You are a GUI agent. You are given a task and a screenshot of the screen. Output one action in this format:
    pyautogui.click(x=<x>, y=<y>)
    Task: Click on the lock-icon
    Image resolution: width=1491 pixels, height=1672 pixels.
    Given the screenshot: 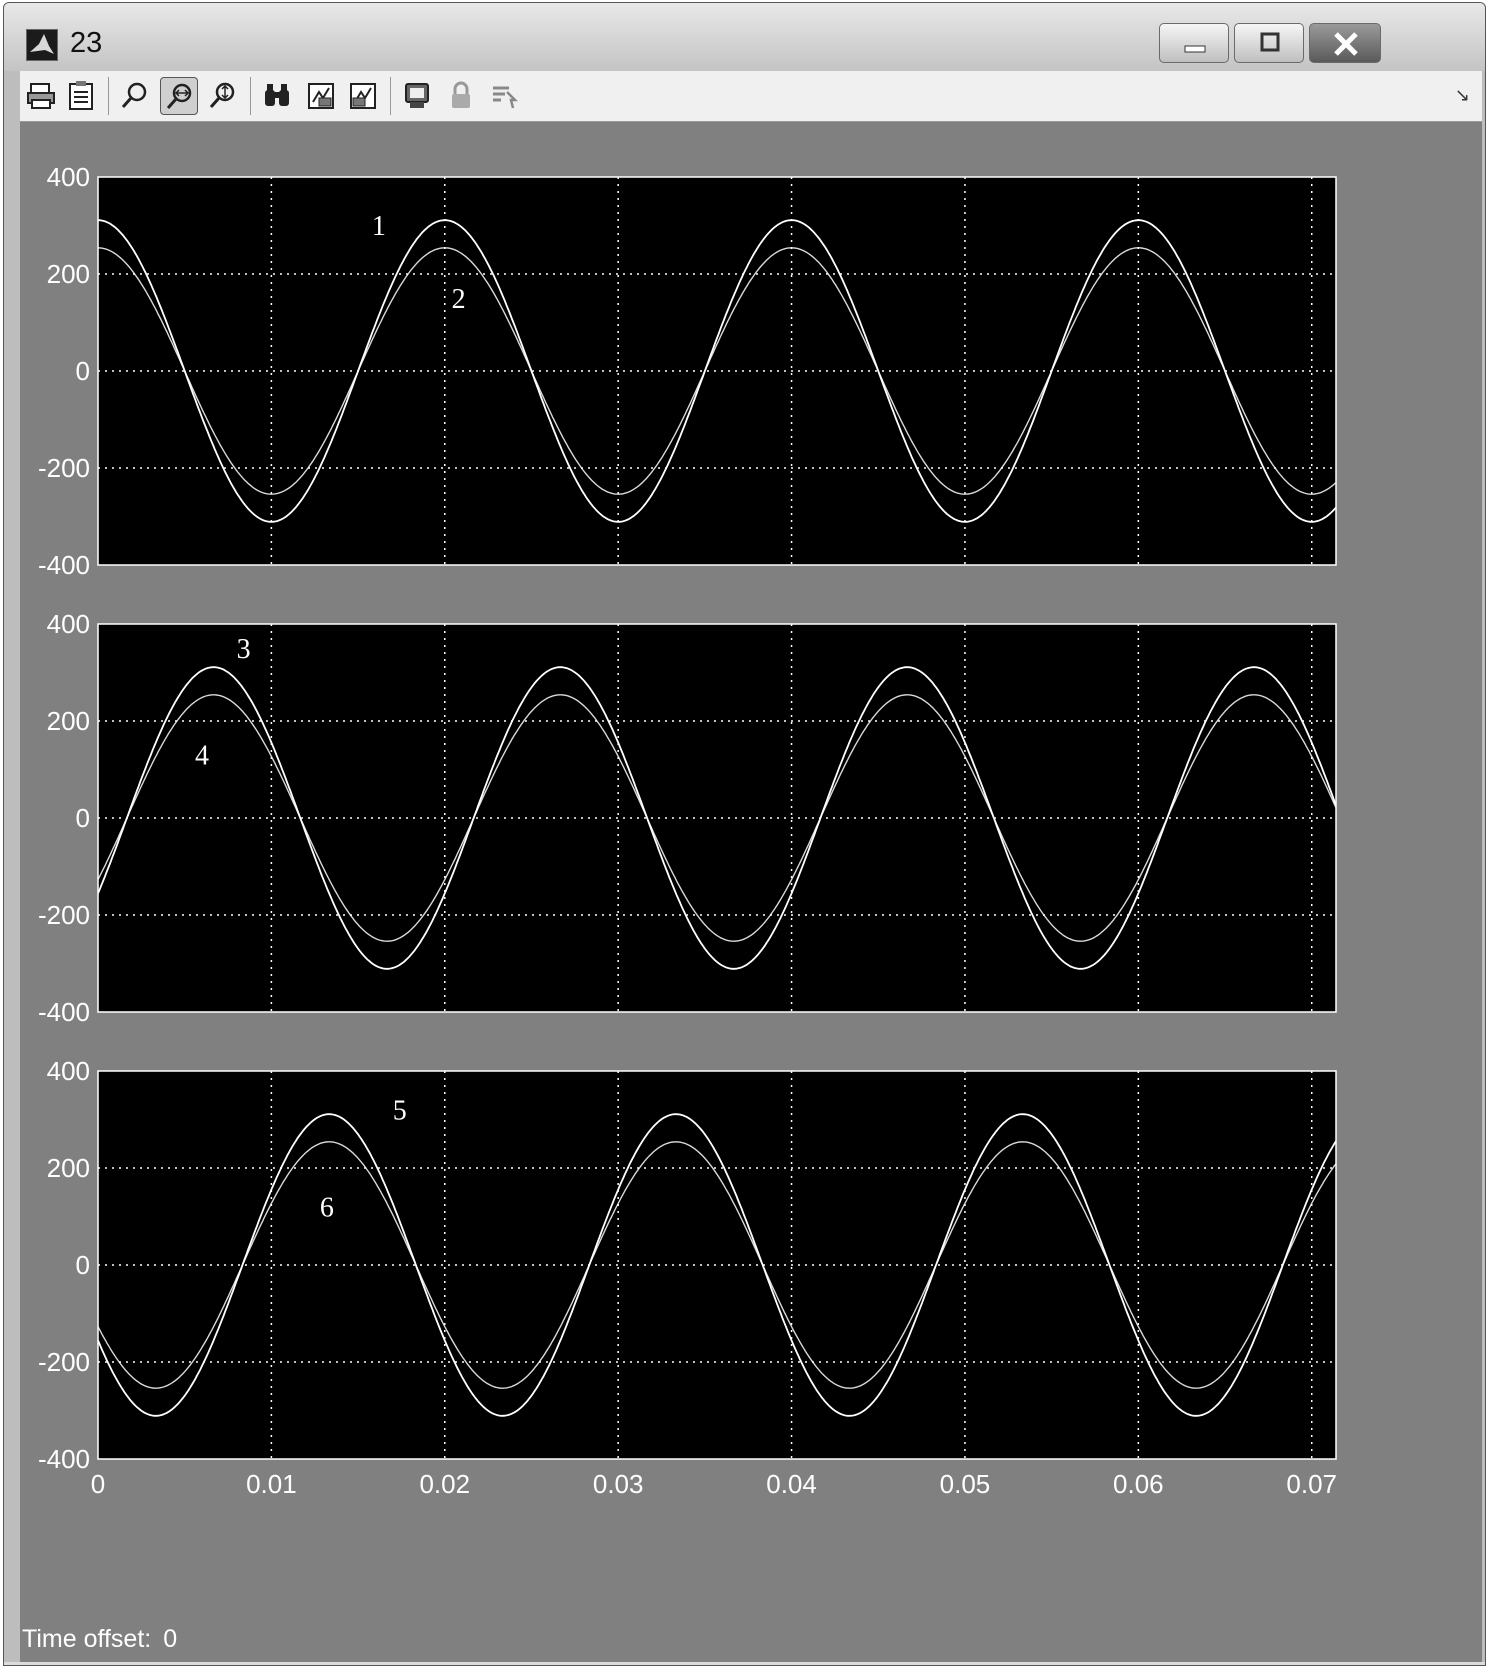 What is the action you would take?
    pyautogui.click(x=461, y=96)
    